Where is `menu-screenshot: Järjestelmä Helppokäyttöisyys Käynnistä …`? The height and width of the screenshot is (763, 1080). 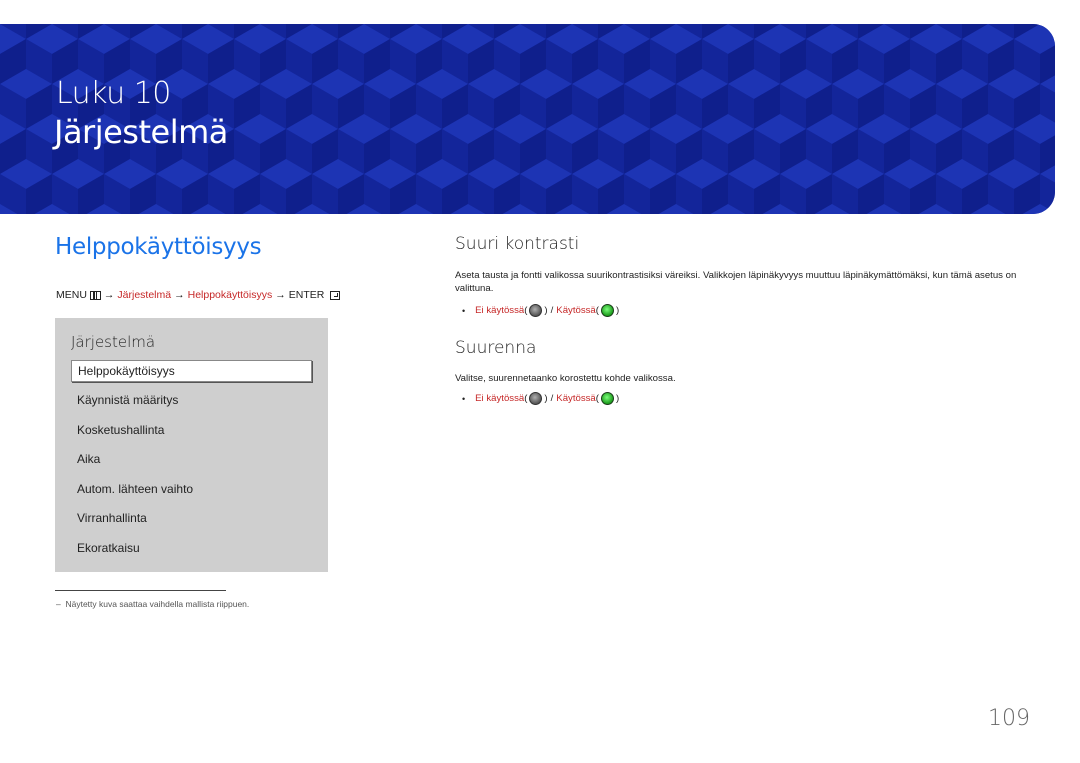 menu-screenshot: Järjestelmä Helppokäyttöisyys Käynnistä … is located at coordinates (191, 445).